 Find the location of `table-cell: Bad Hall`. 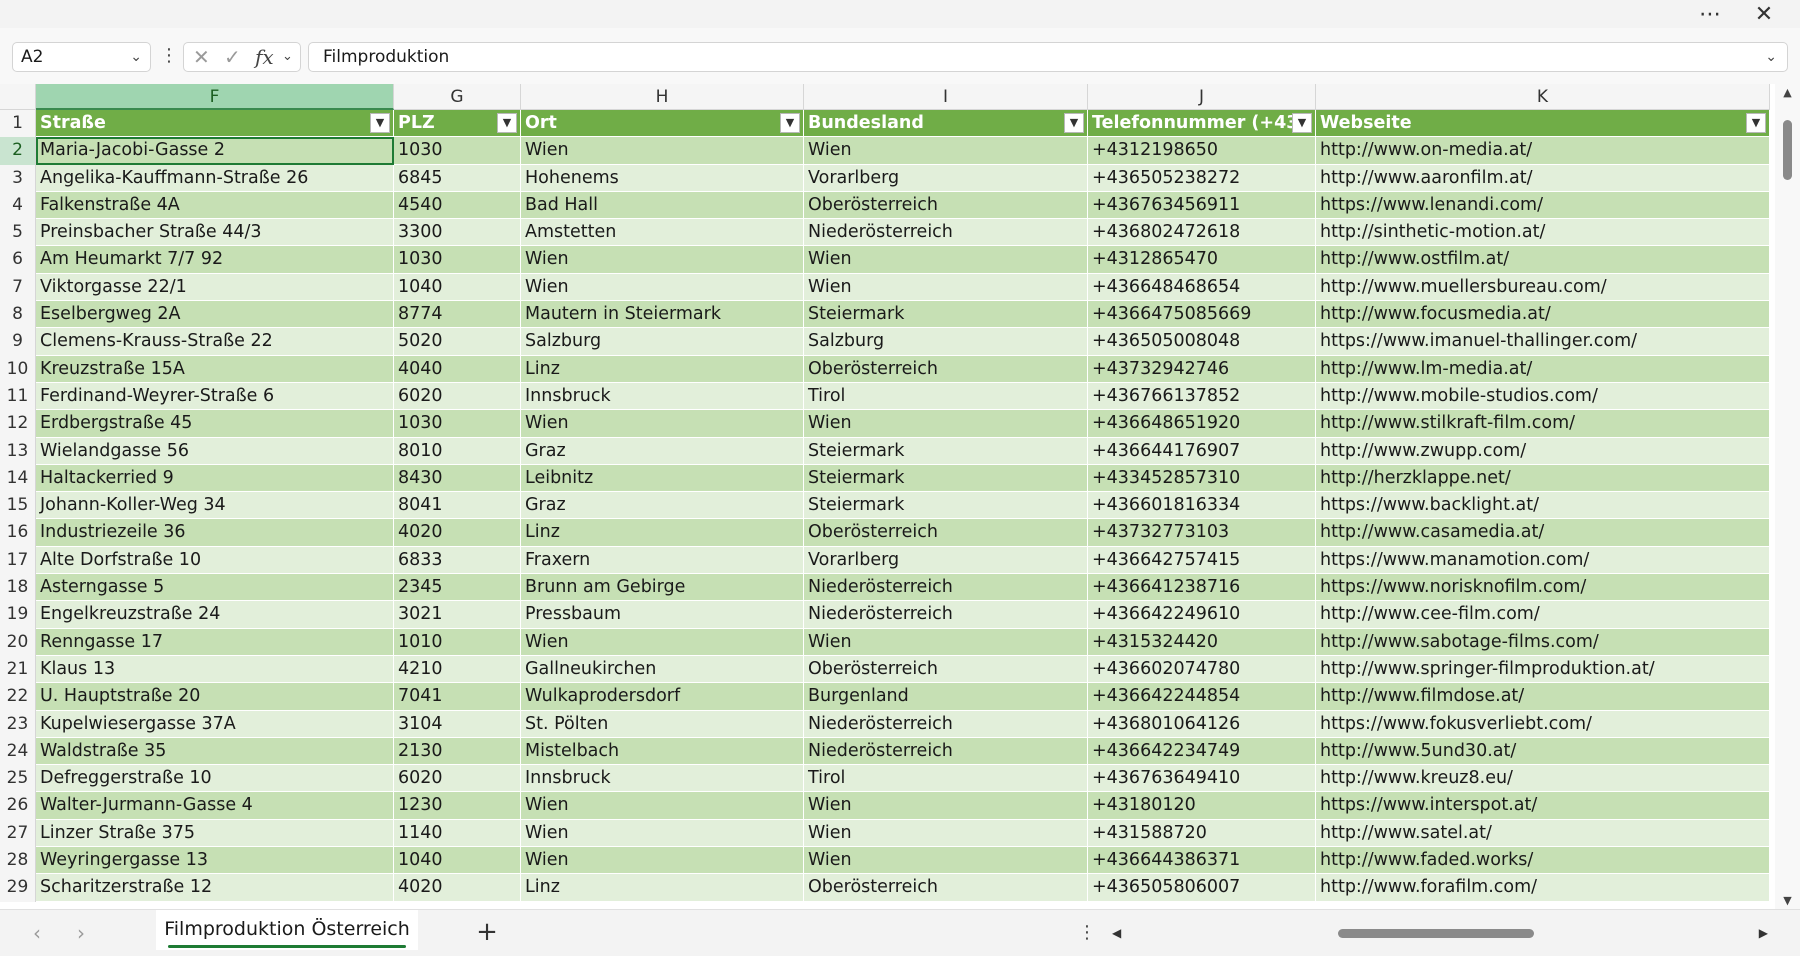

table-cell: Bad Hall is located at coordinates (662, 205).